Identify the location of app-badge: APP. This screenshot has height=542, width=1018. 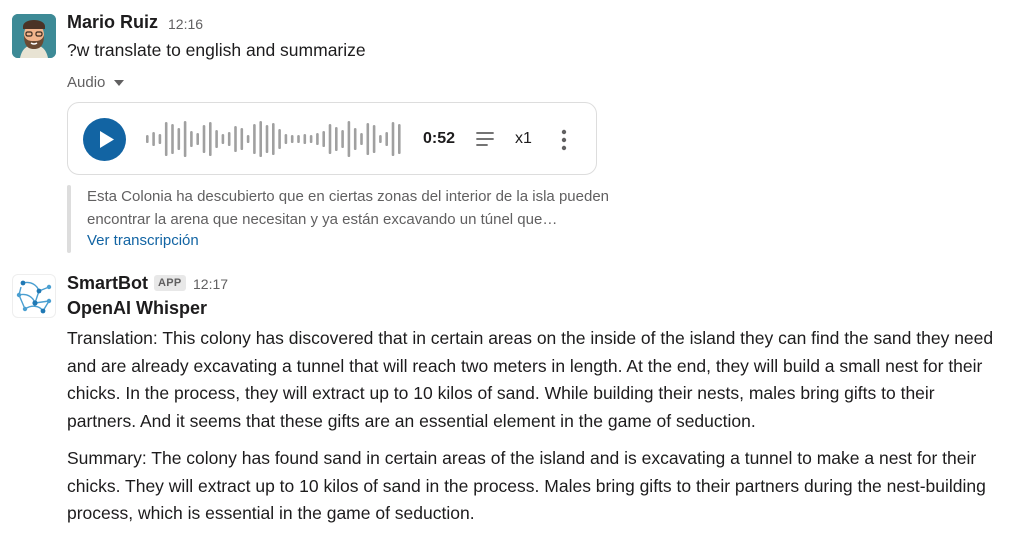
(170, 283).